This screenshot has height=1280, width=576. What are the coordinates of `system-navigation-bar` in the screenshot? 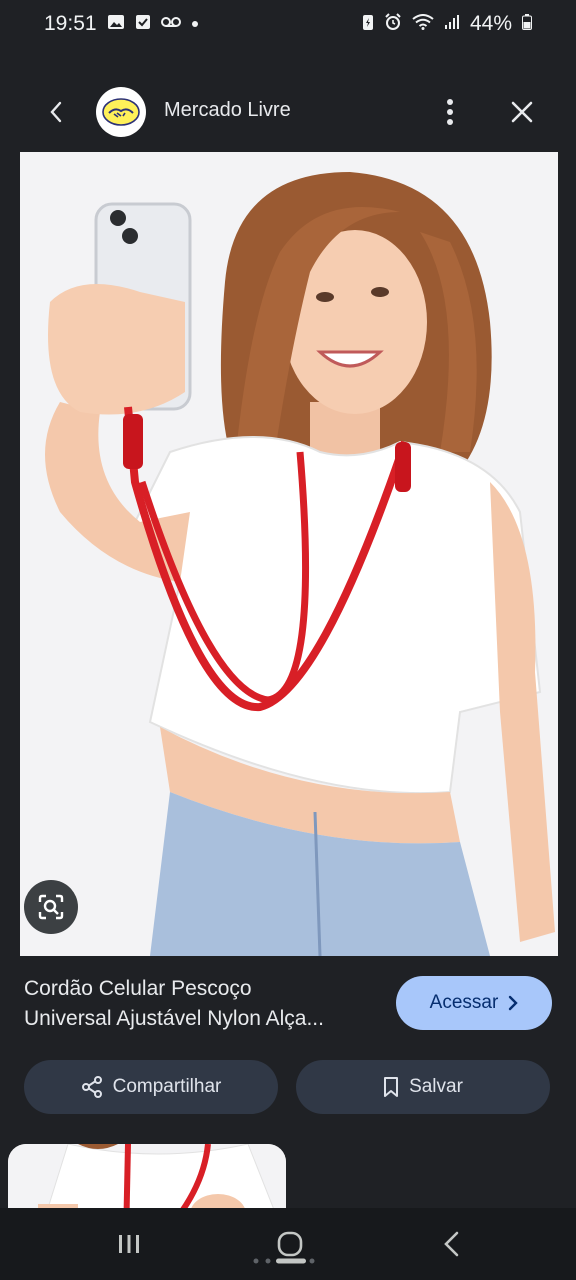 It's located at (288, 1244).